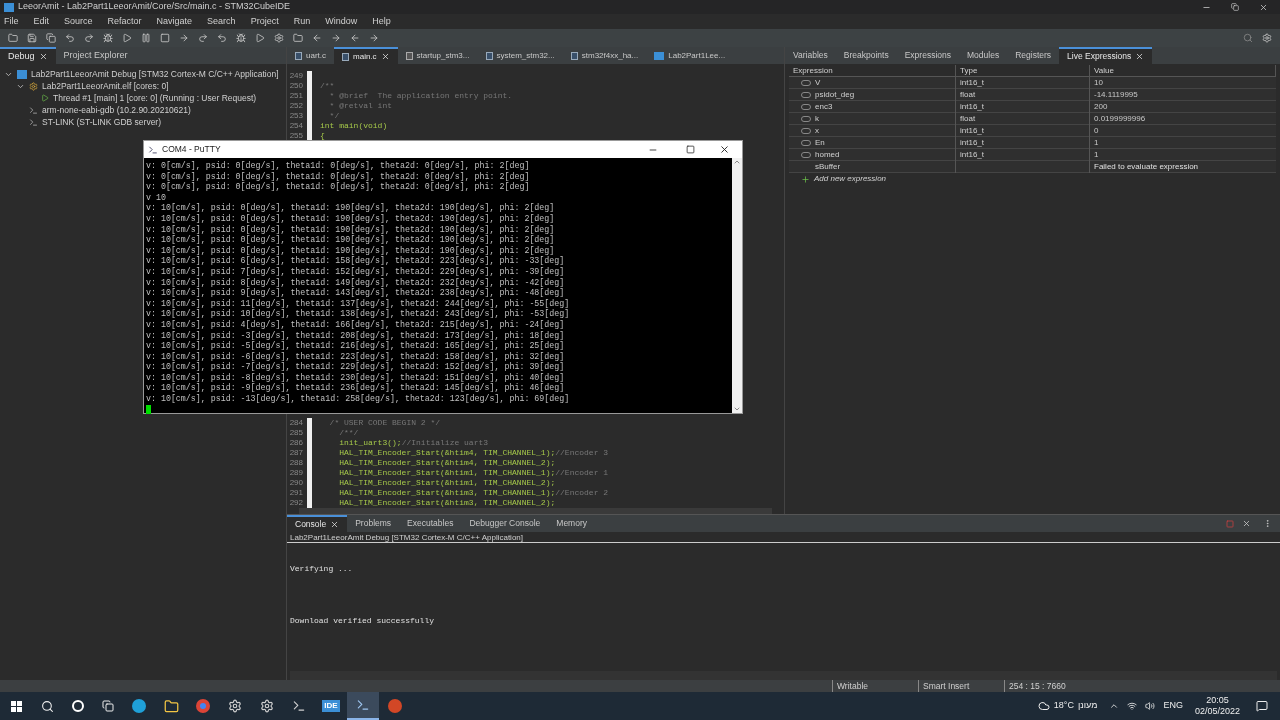 This screenshot has height=720, width=1280. Describe the element at coordinates (221, 21) in the screenshot. I see `menu-item: Search` at that location.